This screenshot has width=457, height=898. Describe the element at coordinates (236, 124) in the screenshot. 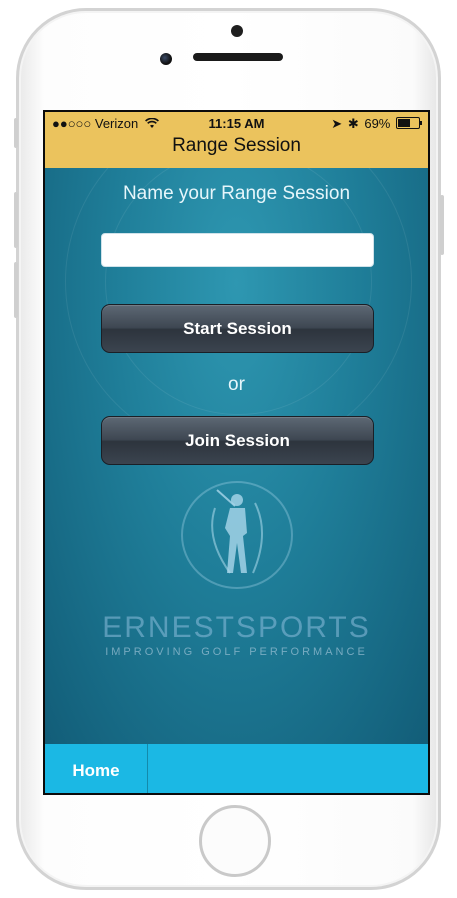

I see `status-bar: ●●○○○ Verizon 11:15 AM ➤ ✱ 69%` at that location.